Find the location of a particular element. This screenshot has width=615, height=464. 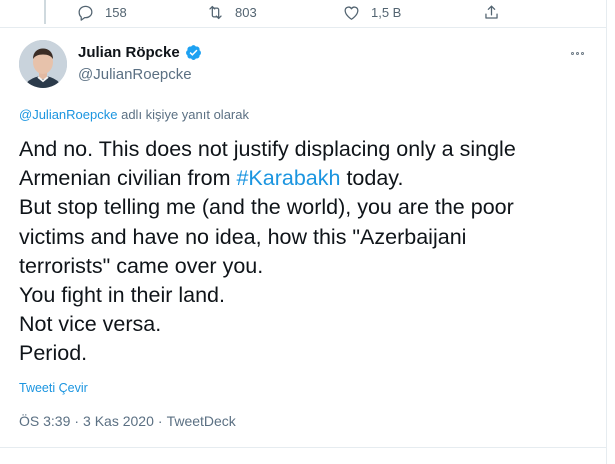

reply-count: 158 is located at coordinates (116, 12).